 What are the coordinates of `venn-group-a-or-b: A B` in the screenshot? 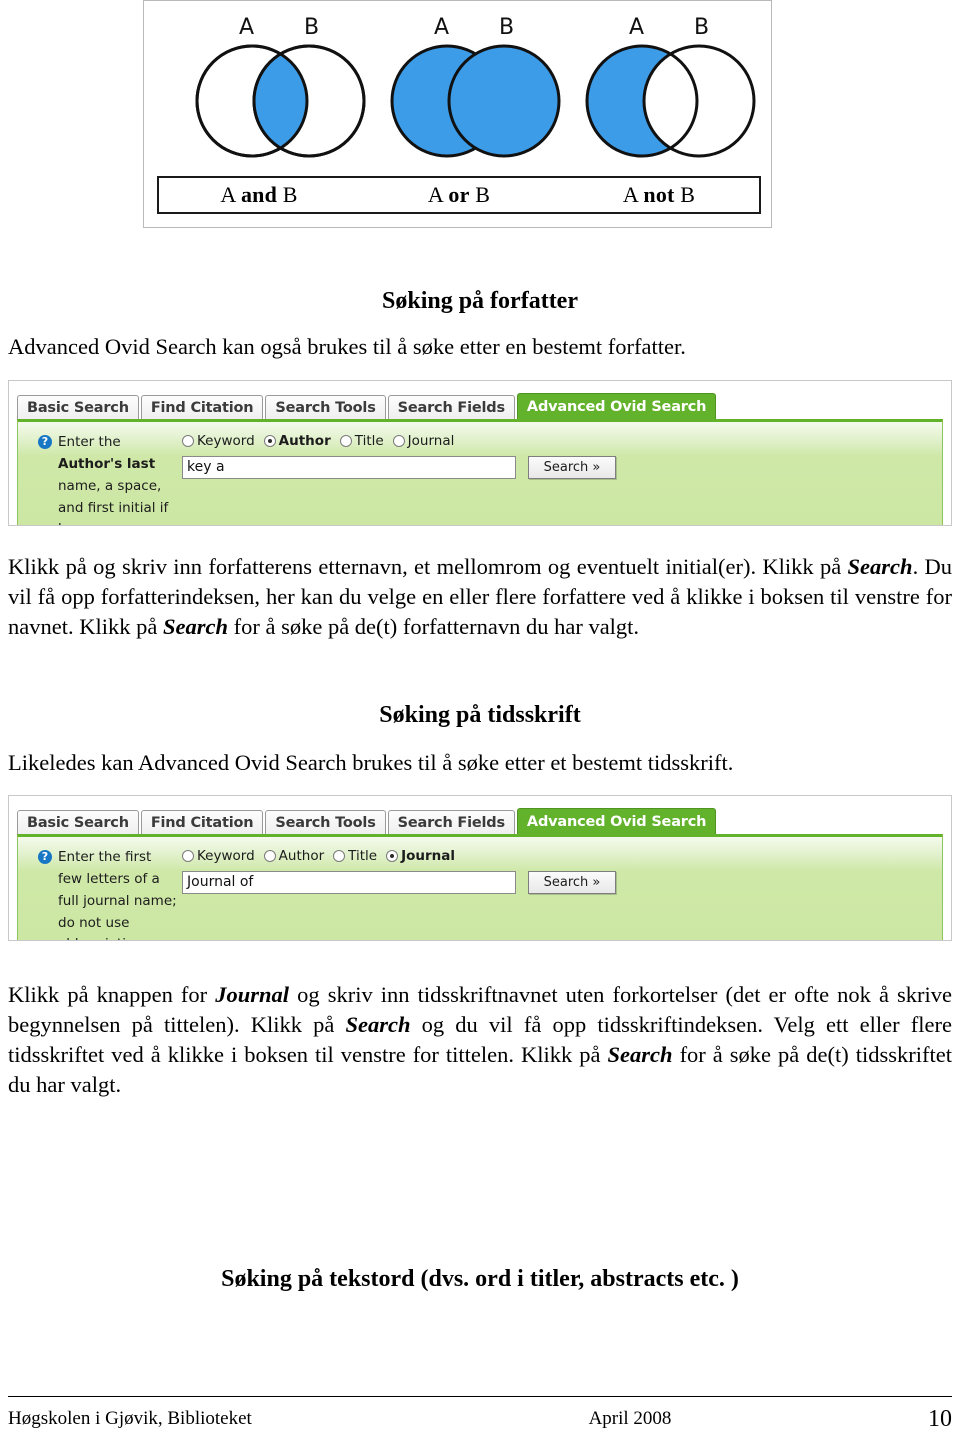 It's located at (475, 86).